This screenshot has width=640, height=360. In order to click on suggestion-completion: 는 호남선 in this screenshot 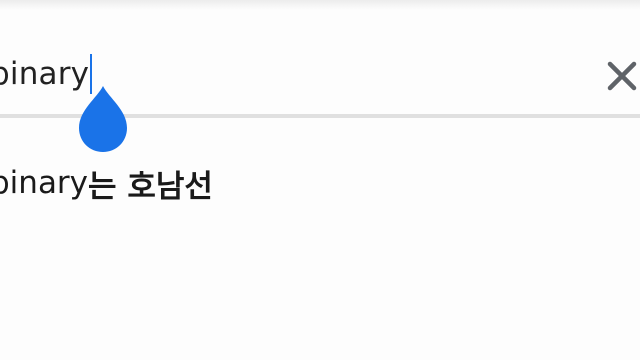, I will do `click(150, 186)`.